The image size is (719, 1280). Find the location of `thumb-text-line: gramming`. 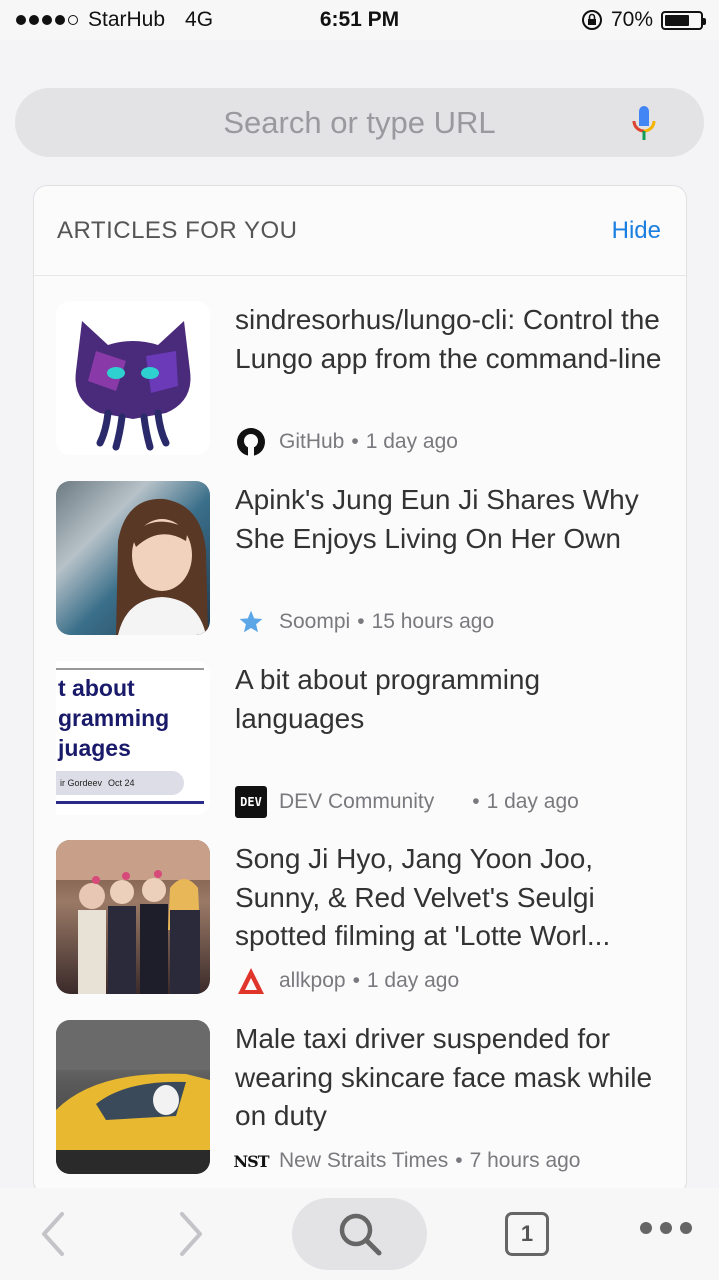

thumb-text-line: gramming is located at coordinates (114, 718).